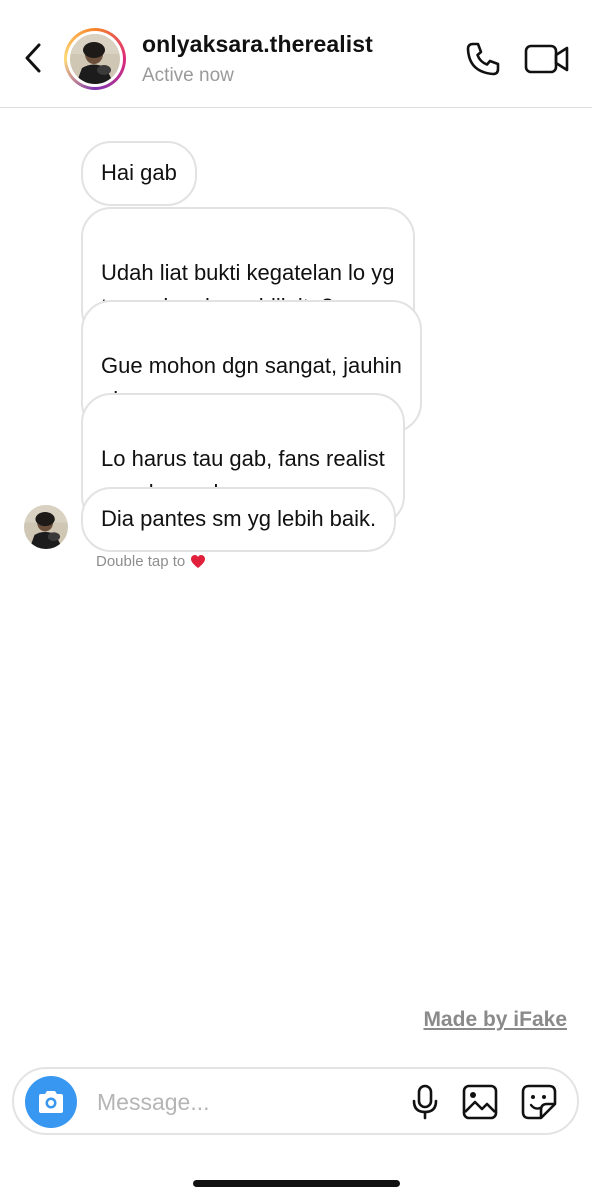 The width and height of the screenshot is (592, 1200). What do you see at coordinates (257, 44) in the screenshot?
I see `chat-username: onlyaksara.therealist` at bounding box center [257, 44].